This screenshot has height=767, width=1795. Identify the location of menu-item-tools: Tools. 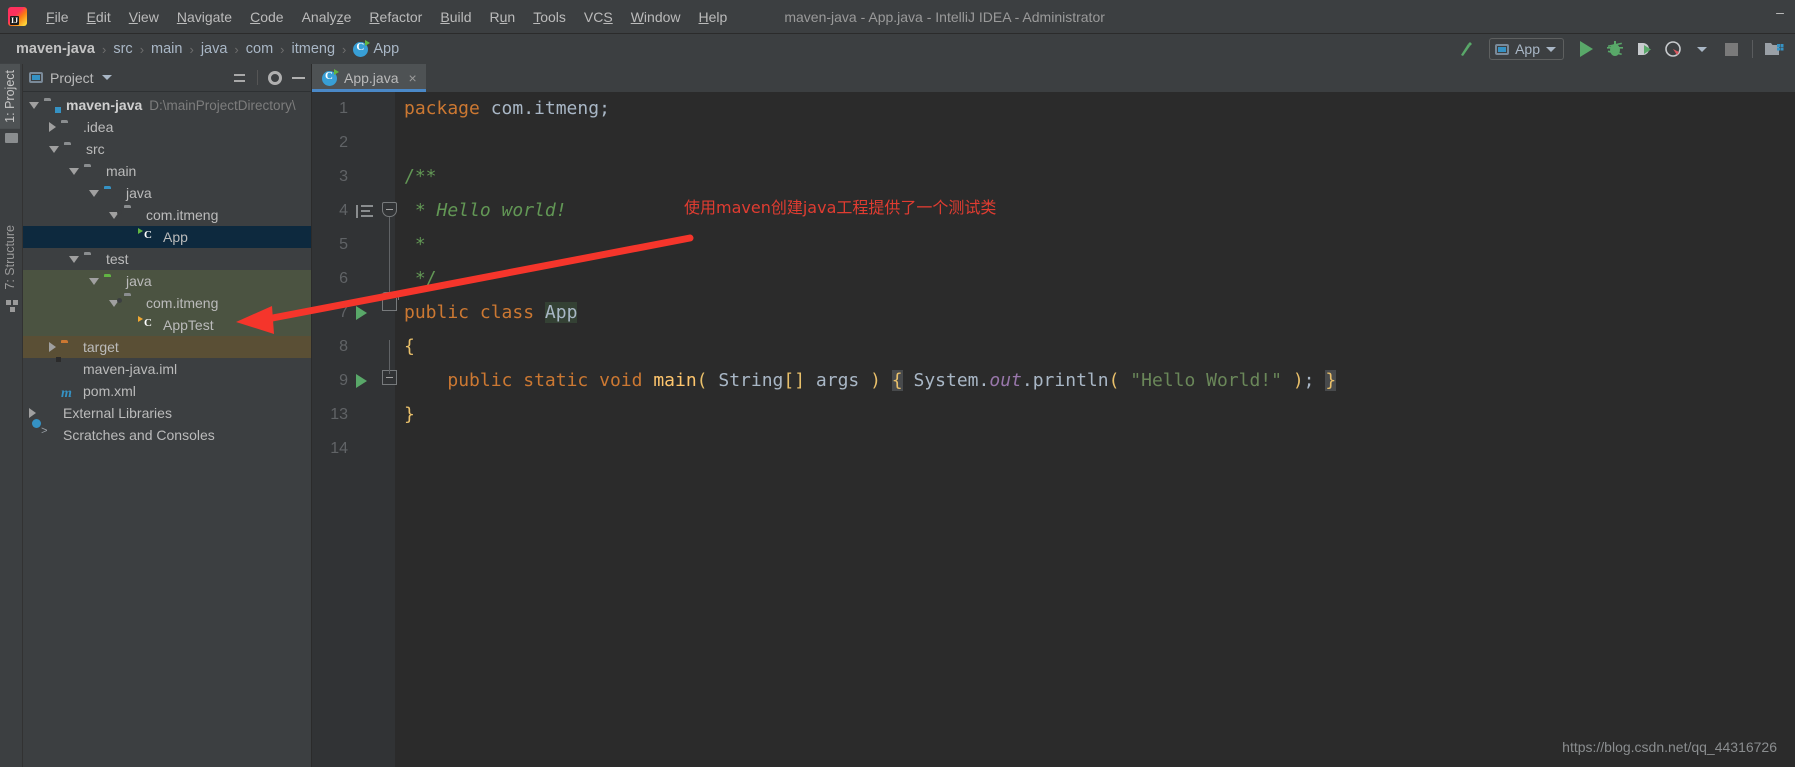
(549, 17).